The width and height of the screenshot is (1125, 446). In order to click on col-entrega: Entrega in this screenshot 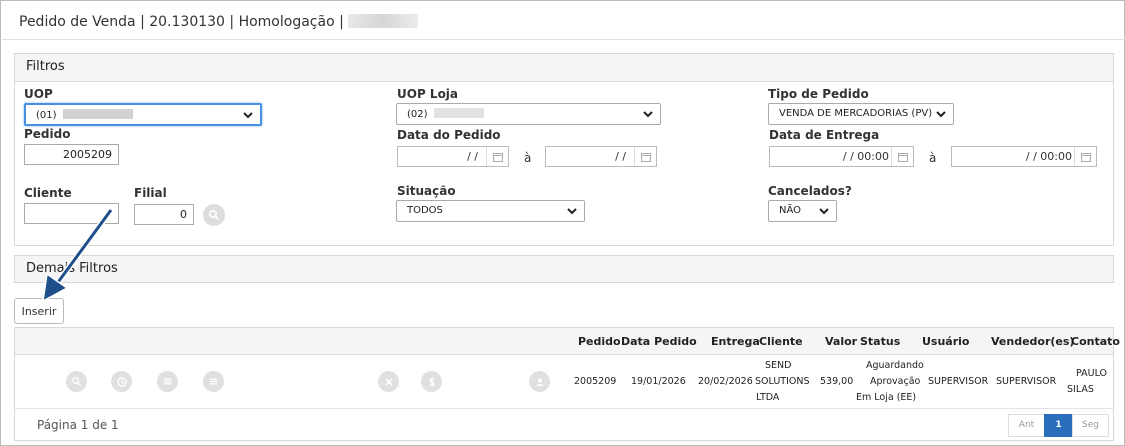, I will do `click(735, 341)`.